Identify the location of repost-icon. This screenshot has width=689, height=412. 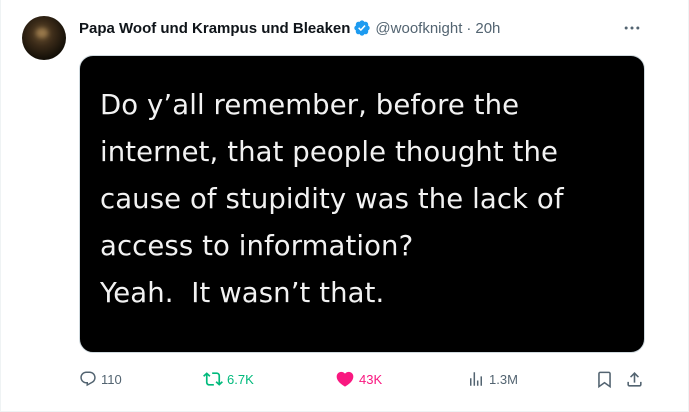
(213, 379).